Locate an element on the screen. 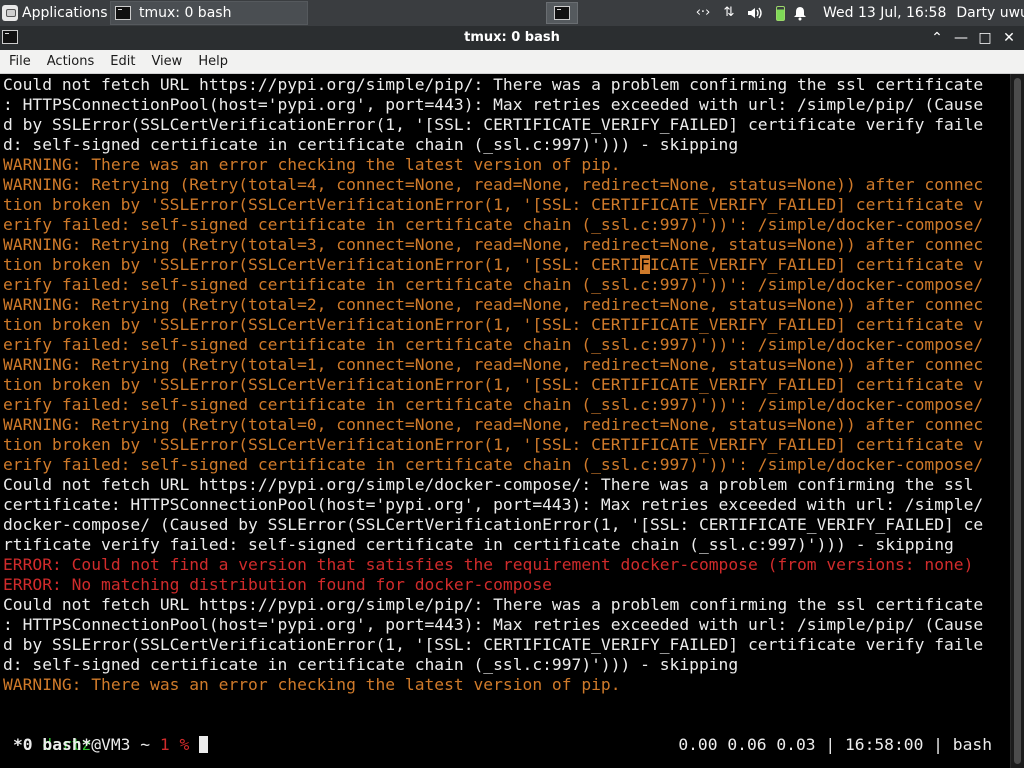  menu-view: View is located at coordinates (166, 62).